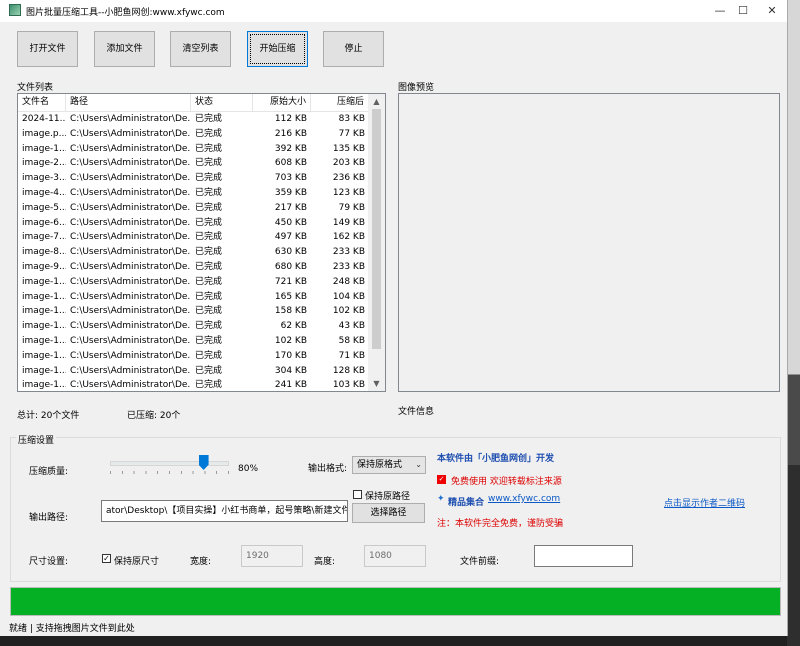 This screenshot has height=646, width=800. Describe the element at coordinates (393, 641) in the screenshot. I see `taskbar-strip` at that location.